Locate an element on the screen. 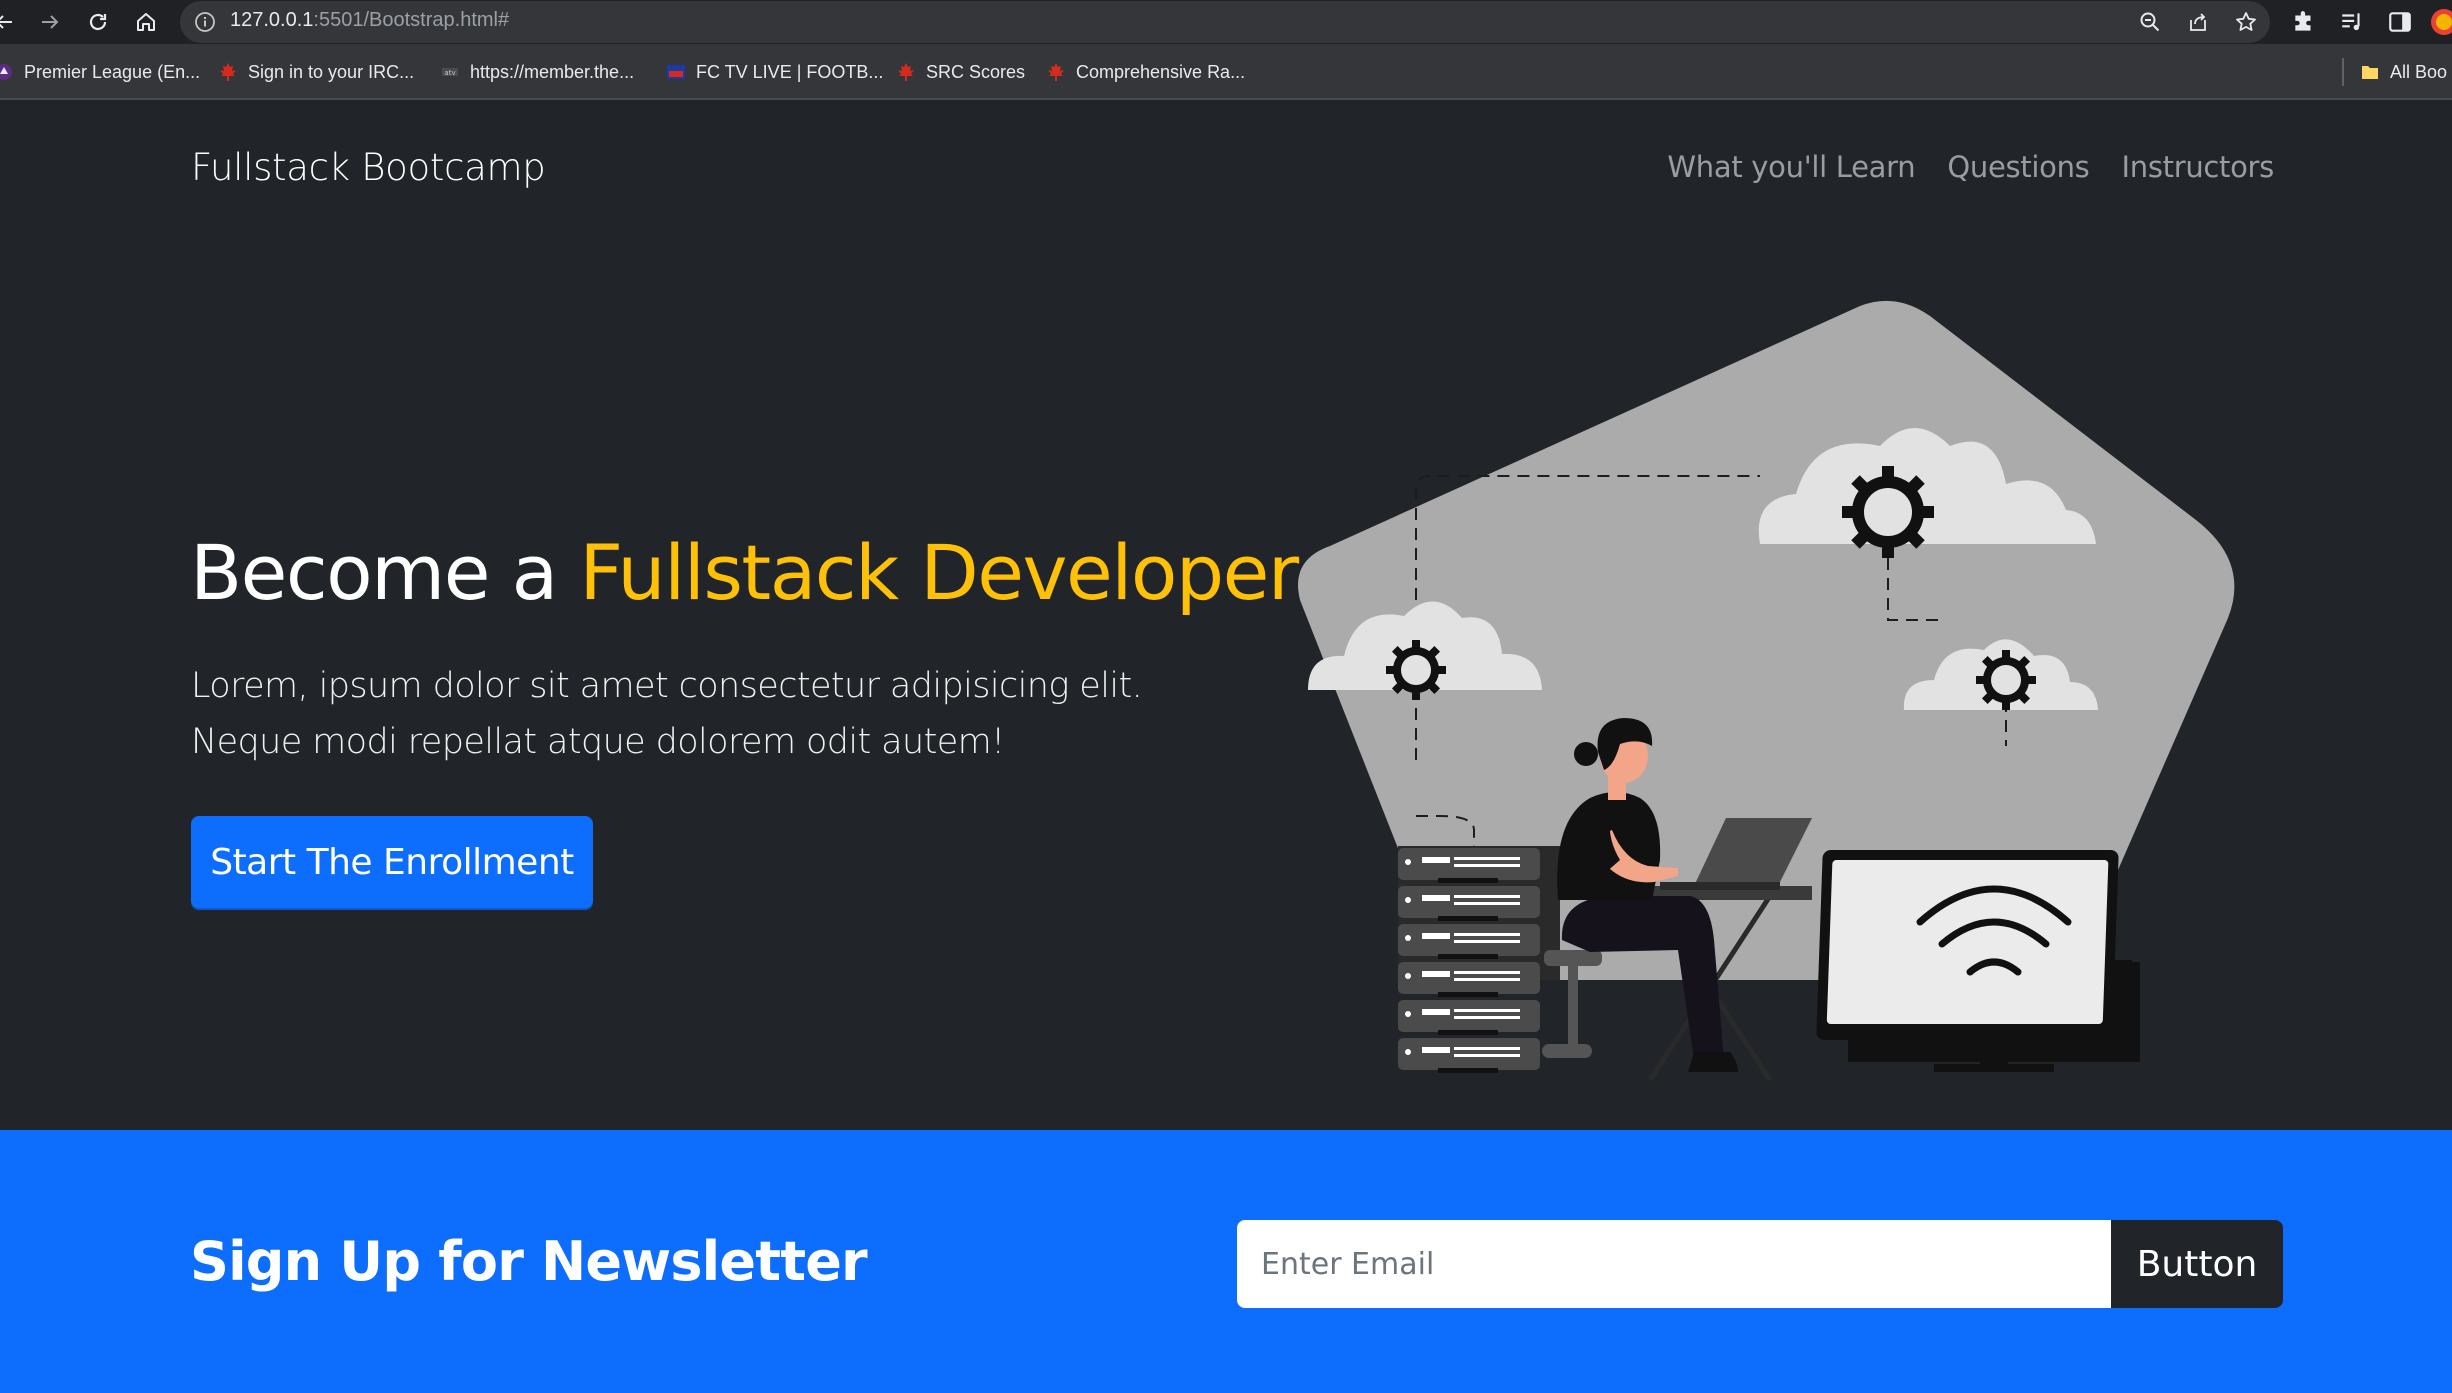  email-field is located at coordinates (1674, 1264).